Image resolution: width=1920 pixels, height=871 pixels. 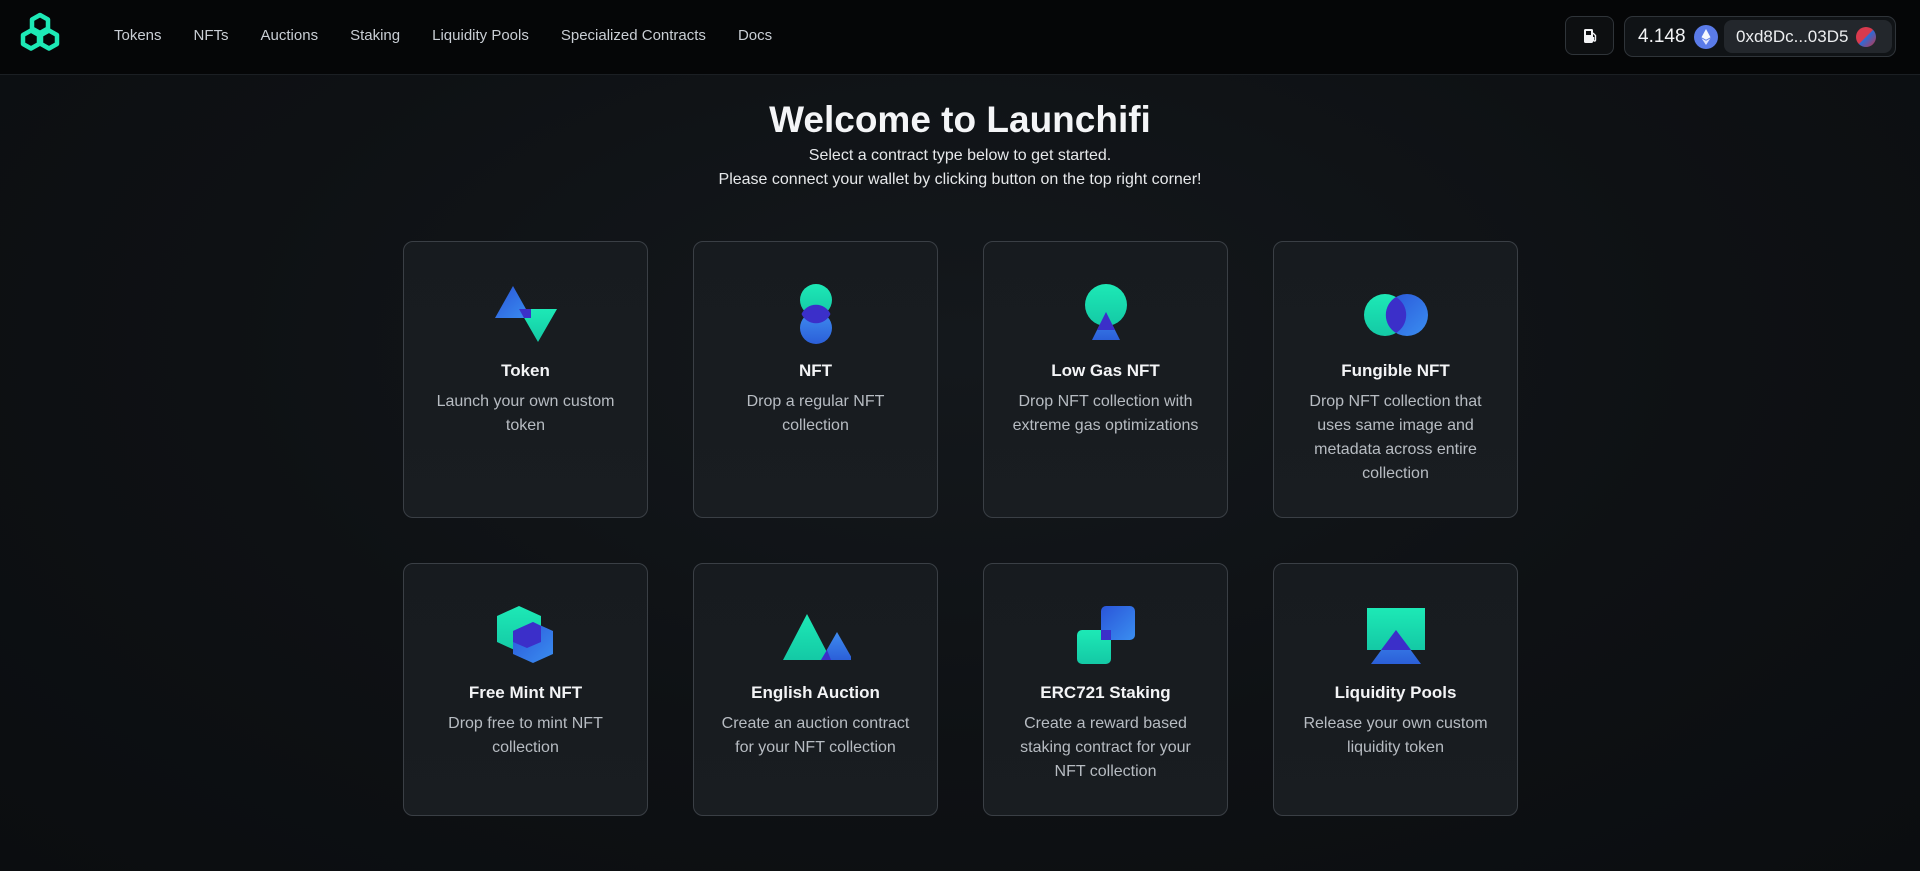 I want to click on card-title: ERC721 Staking, so click(x=1105, y=692).